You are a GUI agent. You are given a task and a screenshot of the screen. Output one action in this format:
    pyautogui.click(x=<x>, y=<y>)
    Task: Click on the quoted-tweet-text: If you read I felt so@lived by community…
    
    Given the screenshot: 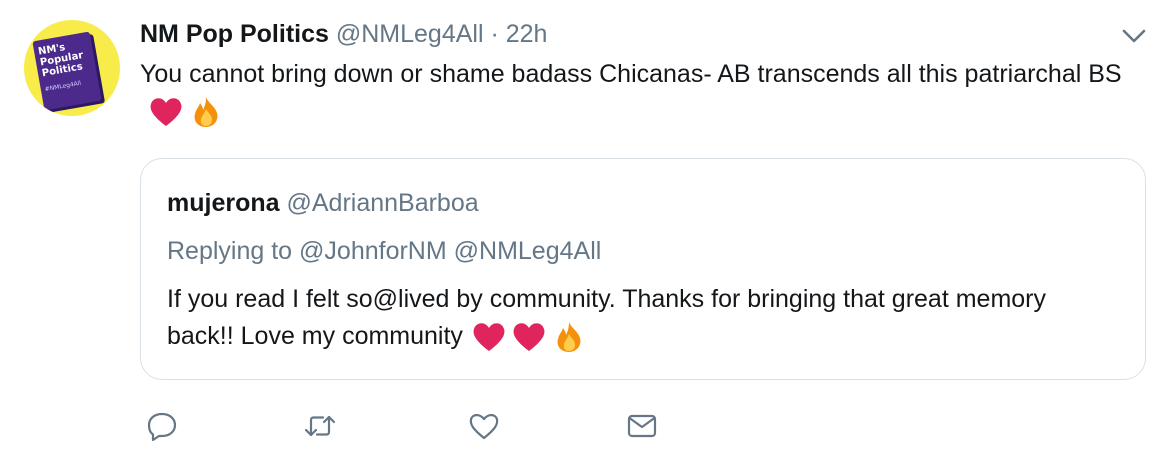 What is the action you would take?
    pyautogui.click(x=642, y=318)
    